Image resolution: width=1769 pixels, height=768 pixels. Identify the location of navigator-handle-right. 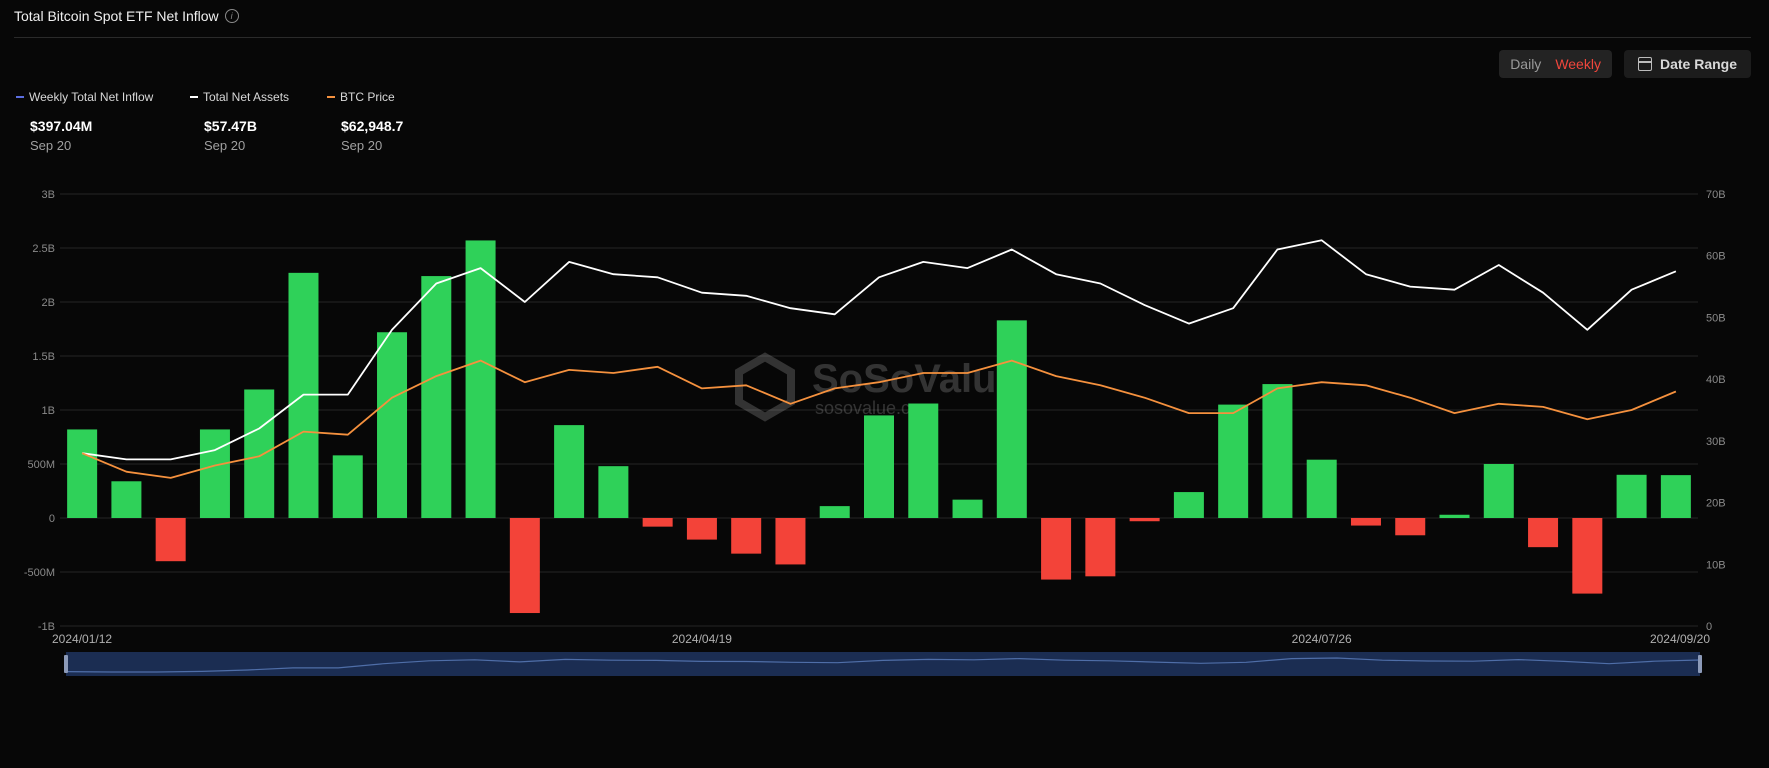
(1700, 664).